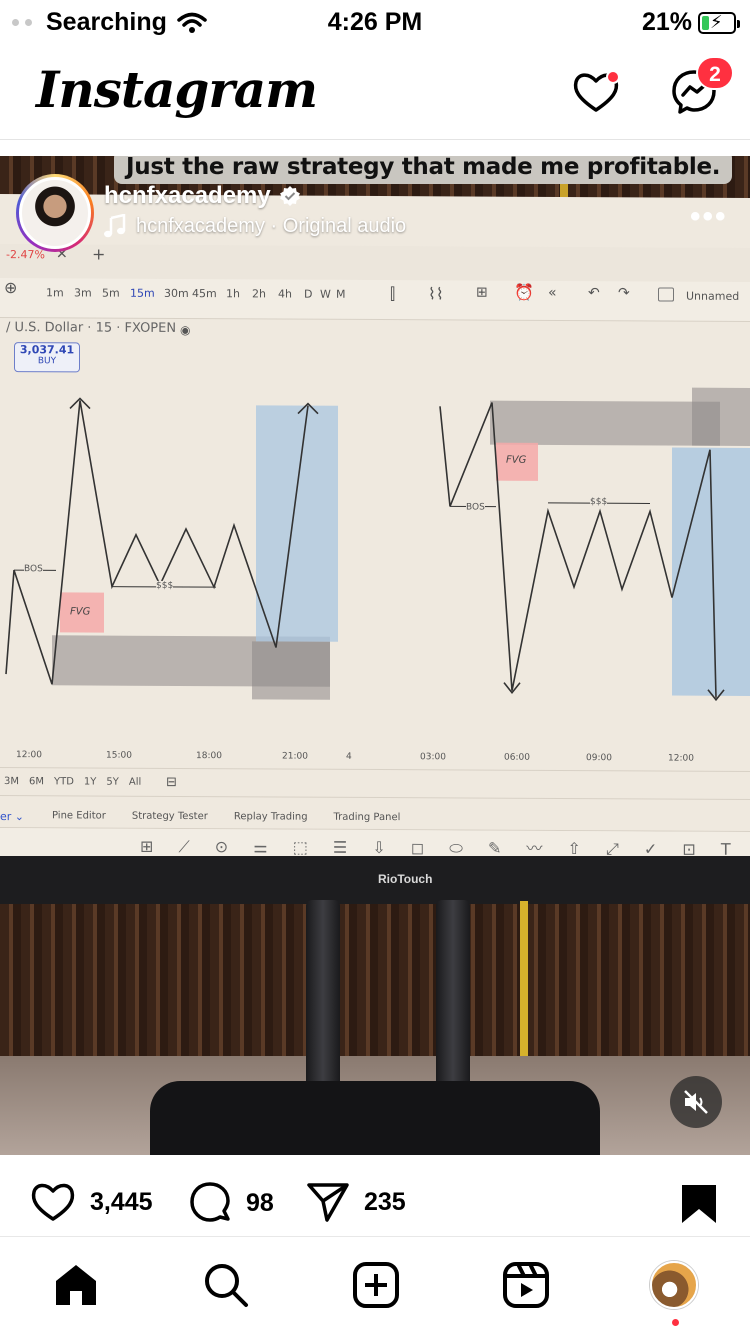  Describe the element at coordinates (80, 612) in the screenshot. I see `left-fvg-label: FVG` at that location.